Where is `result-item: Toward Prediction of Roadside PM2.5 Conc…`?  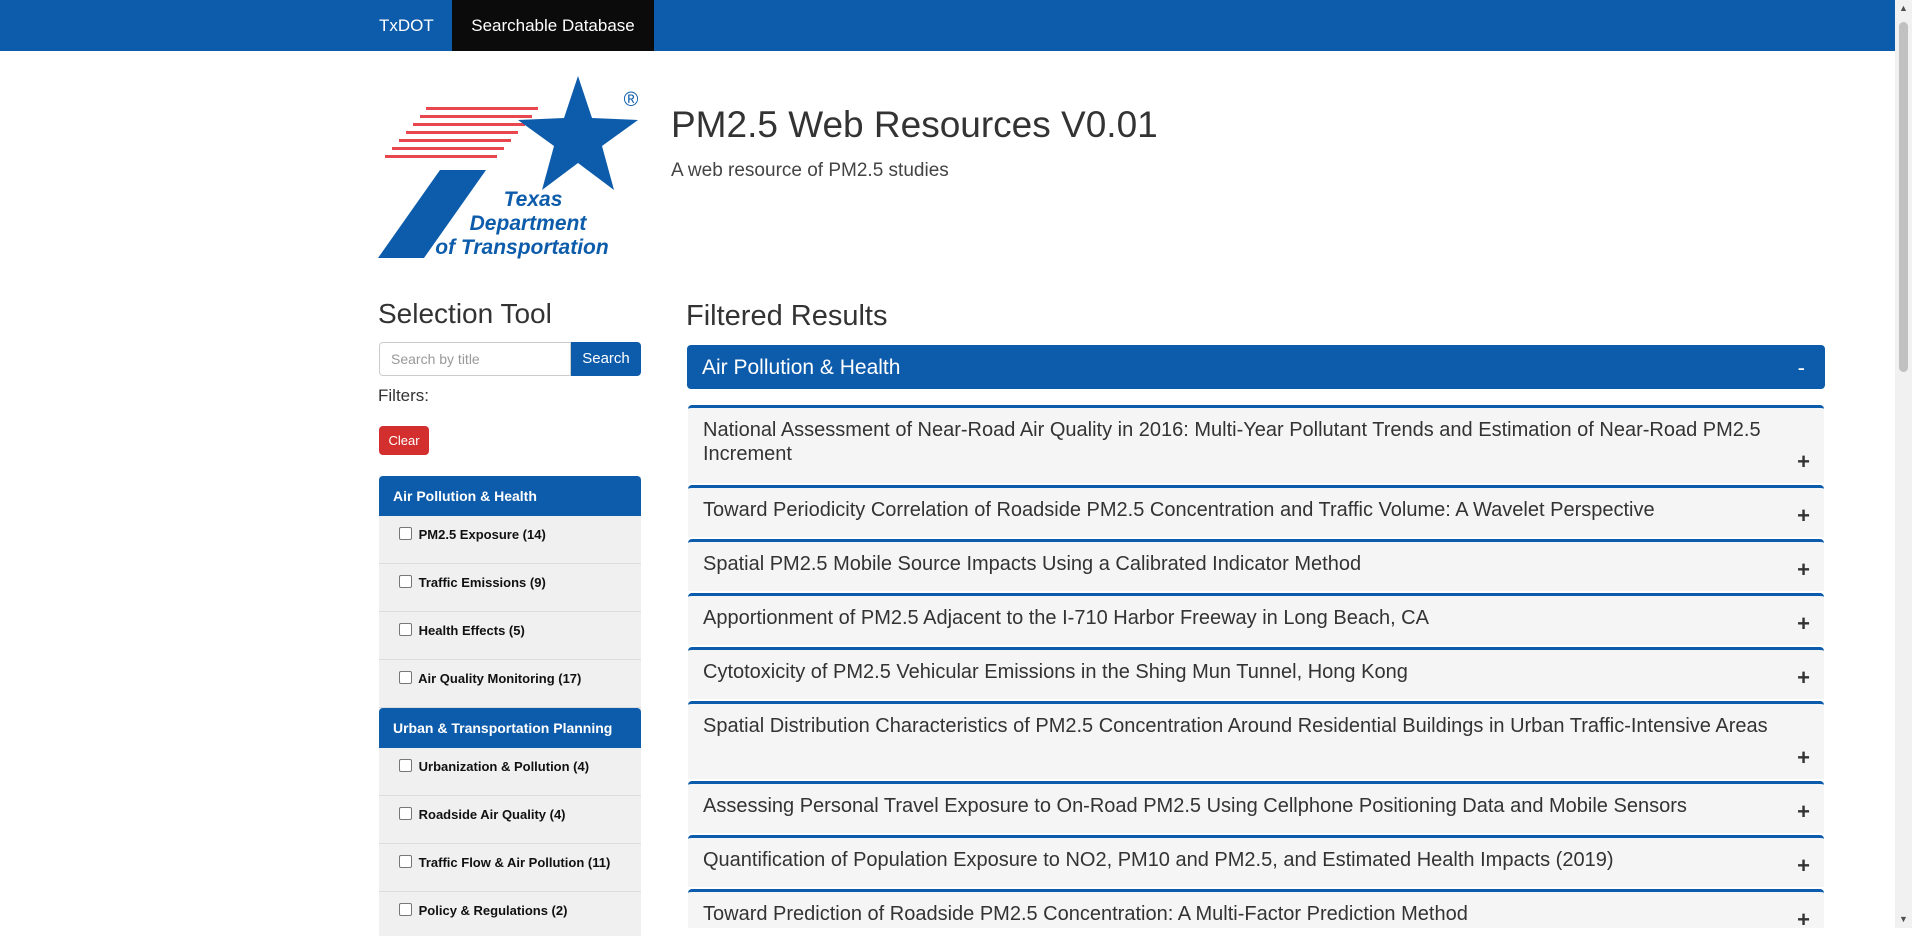
result-item: Toward Prediction of Roadside PM2.5 Conc… is located at coordinates (1256, 910).